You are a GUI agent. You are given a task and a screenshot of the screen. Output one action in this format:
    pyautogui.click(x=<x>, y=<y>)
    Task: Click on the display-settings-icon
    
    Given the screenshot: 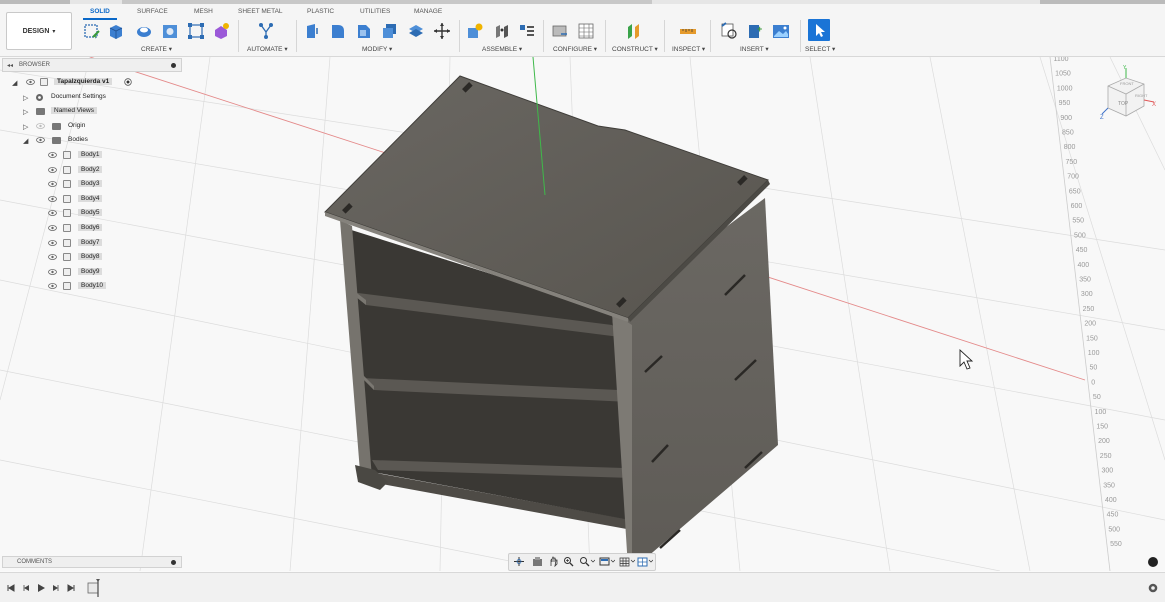 What is the action you would take?
    pyautogui.click(x=607, y=561)
    